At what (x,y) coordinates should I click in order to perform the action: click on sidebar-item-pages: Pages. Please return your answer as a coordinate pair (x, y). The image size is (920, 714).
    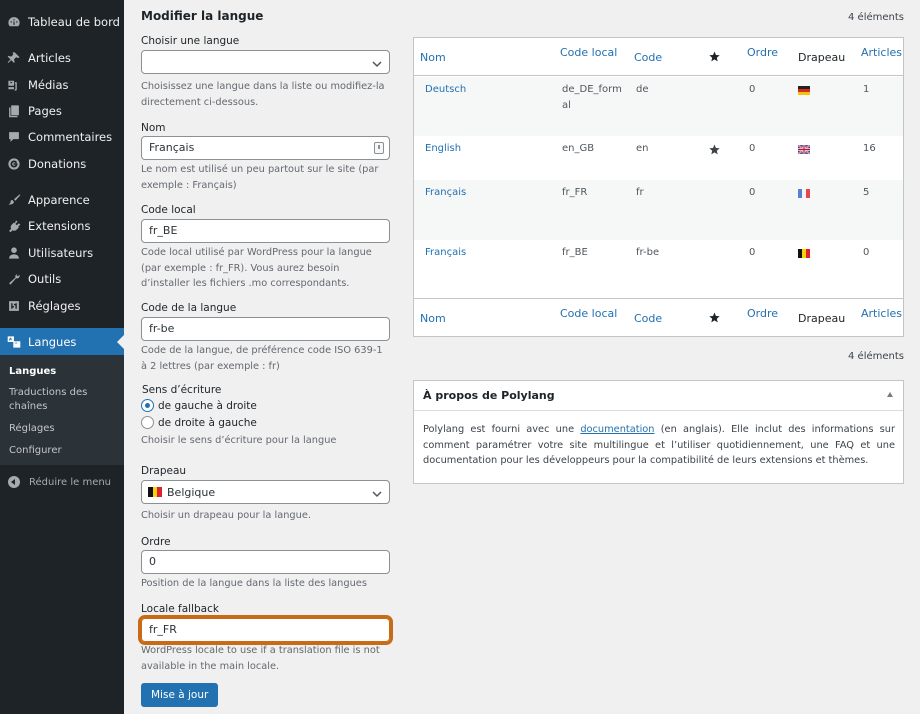
    Looking at the image, I should click on (62, 111).